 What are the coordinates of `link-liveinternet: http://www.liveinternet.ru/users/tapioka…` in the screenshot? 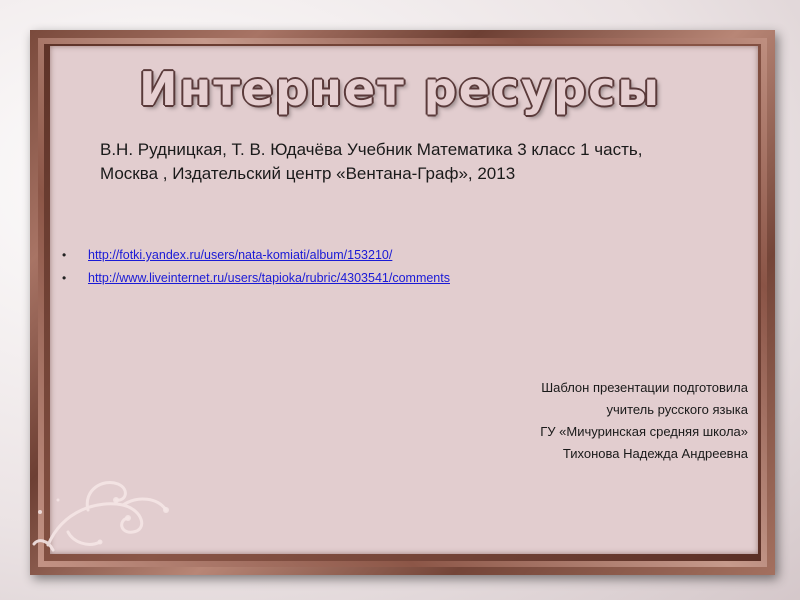 It's located at (269, 278).